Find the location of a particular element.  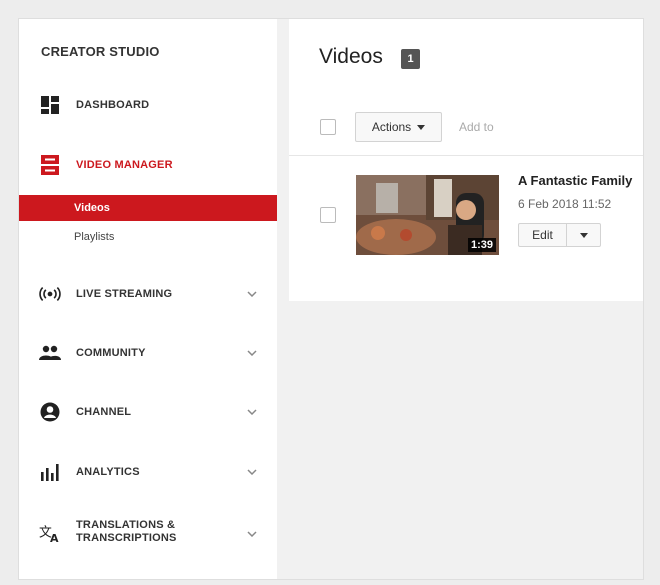

sub-item-label: Videos is located at coordinates (92, 208).